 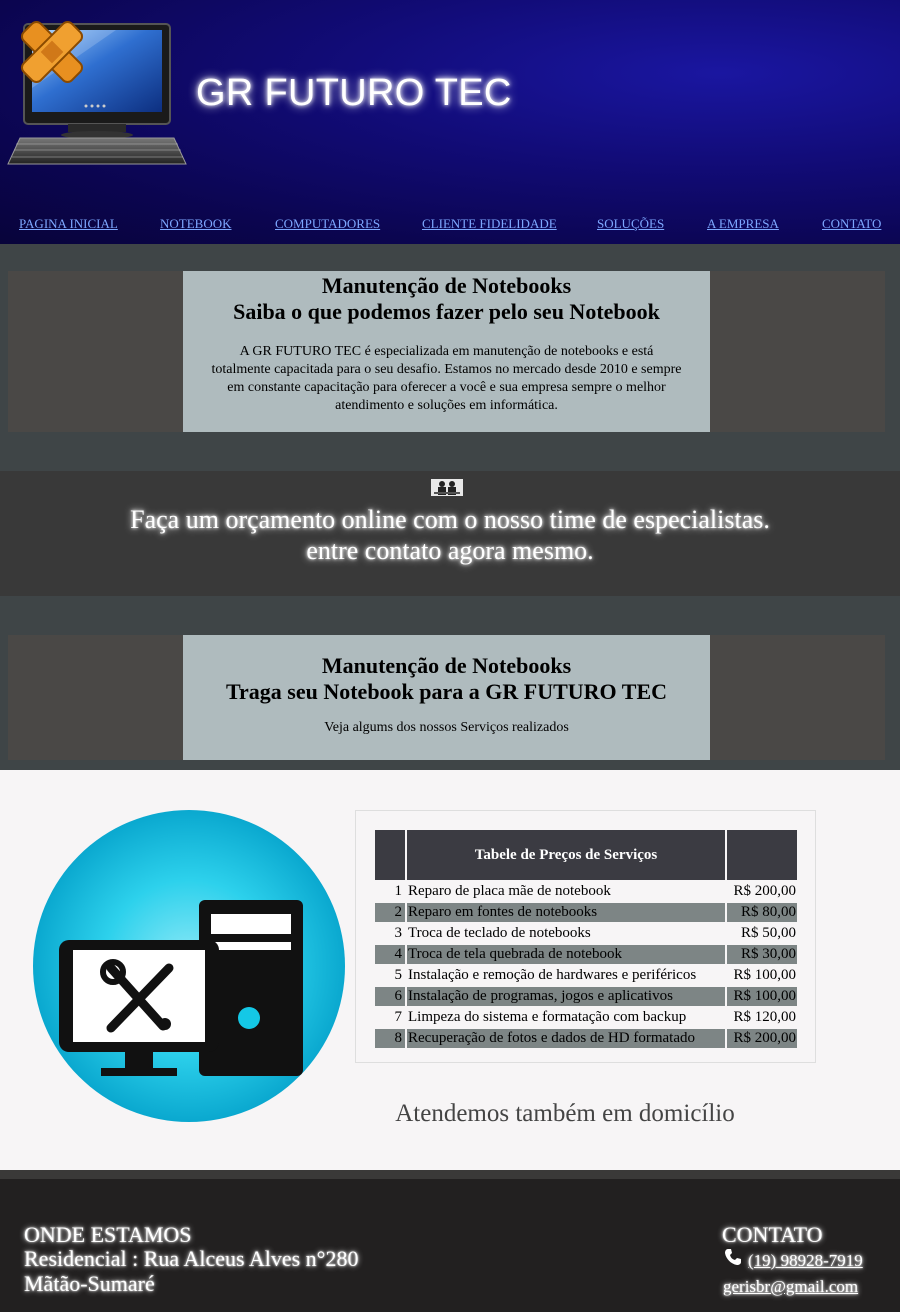 What do you see at coordinates (851, 224) in the screenshot?
I see `nav-contato: CONTATO` at bounding box center [851, 224].